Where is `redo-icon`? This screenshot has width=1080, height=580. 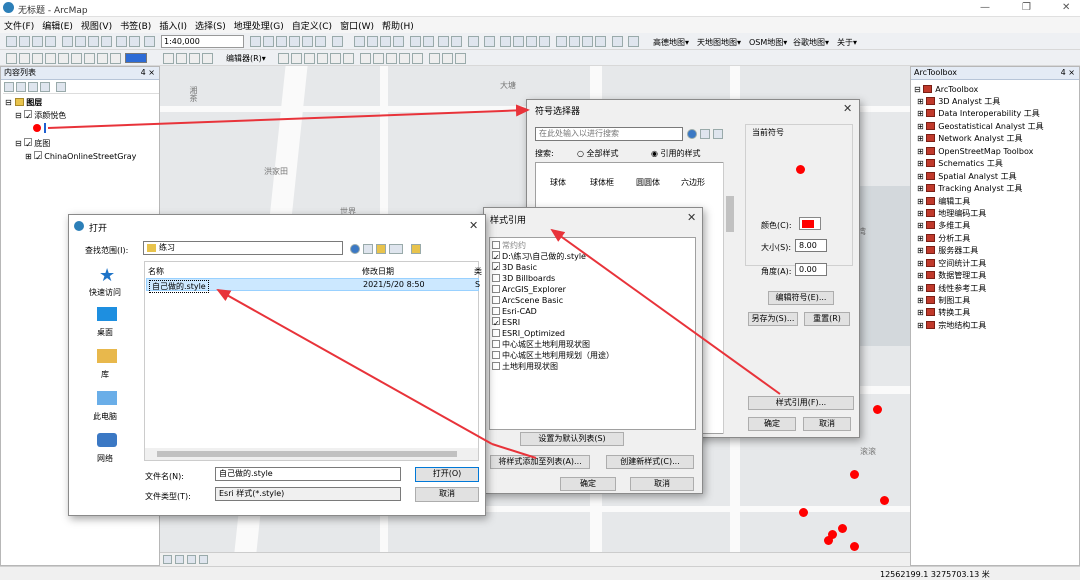
redo-icon is located at coordinates (134, 41).